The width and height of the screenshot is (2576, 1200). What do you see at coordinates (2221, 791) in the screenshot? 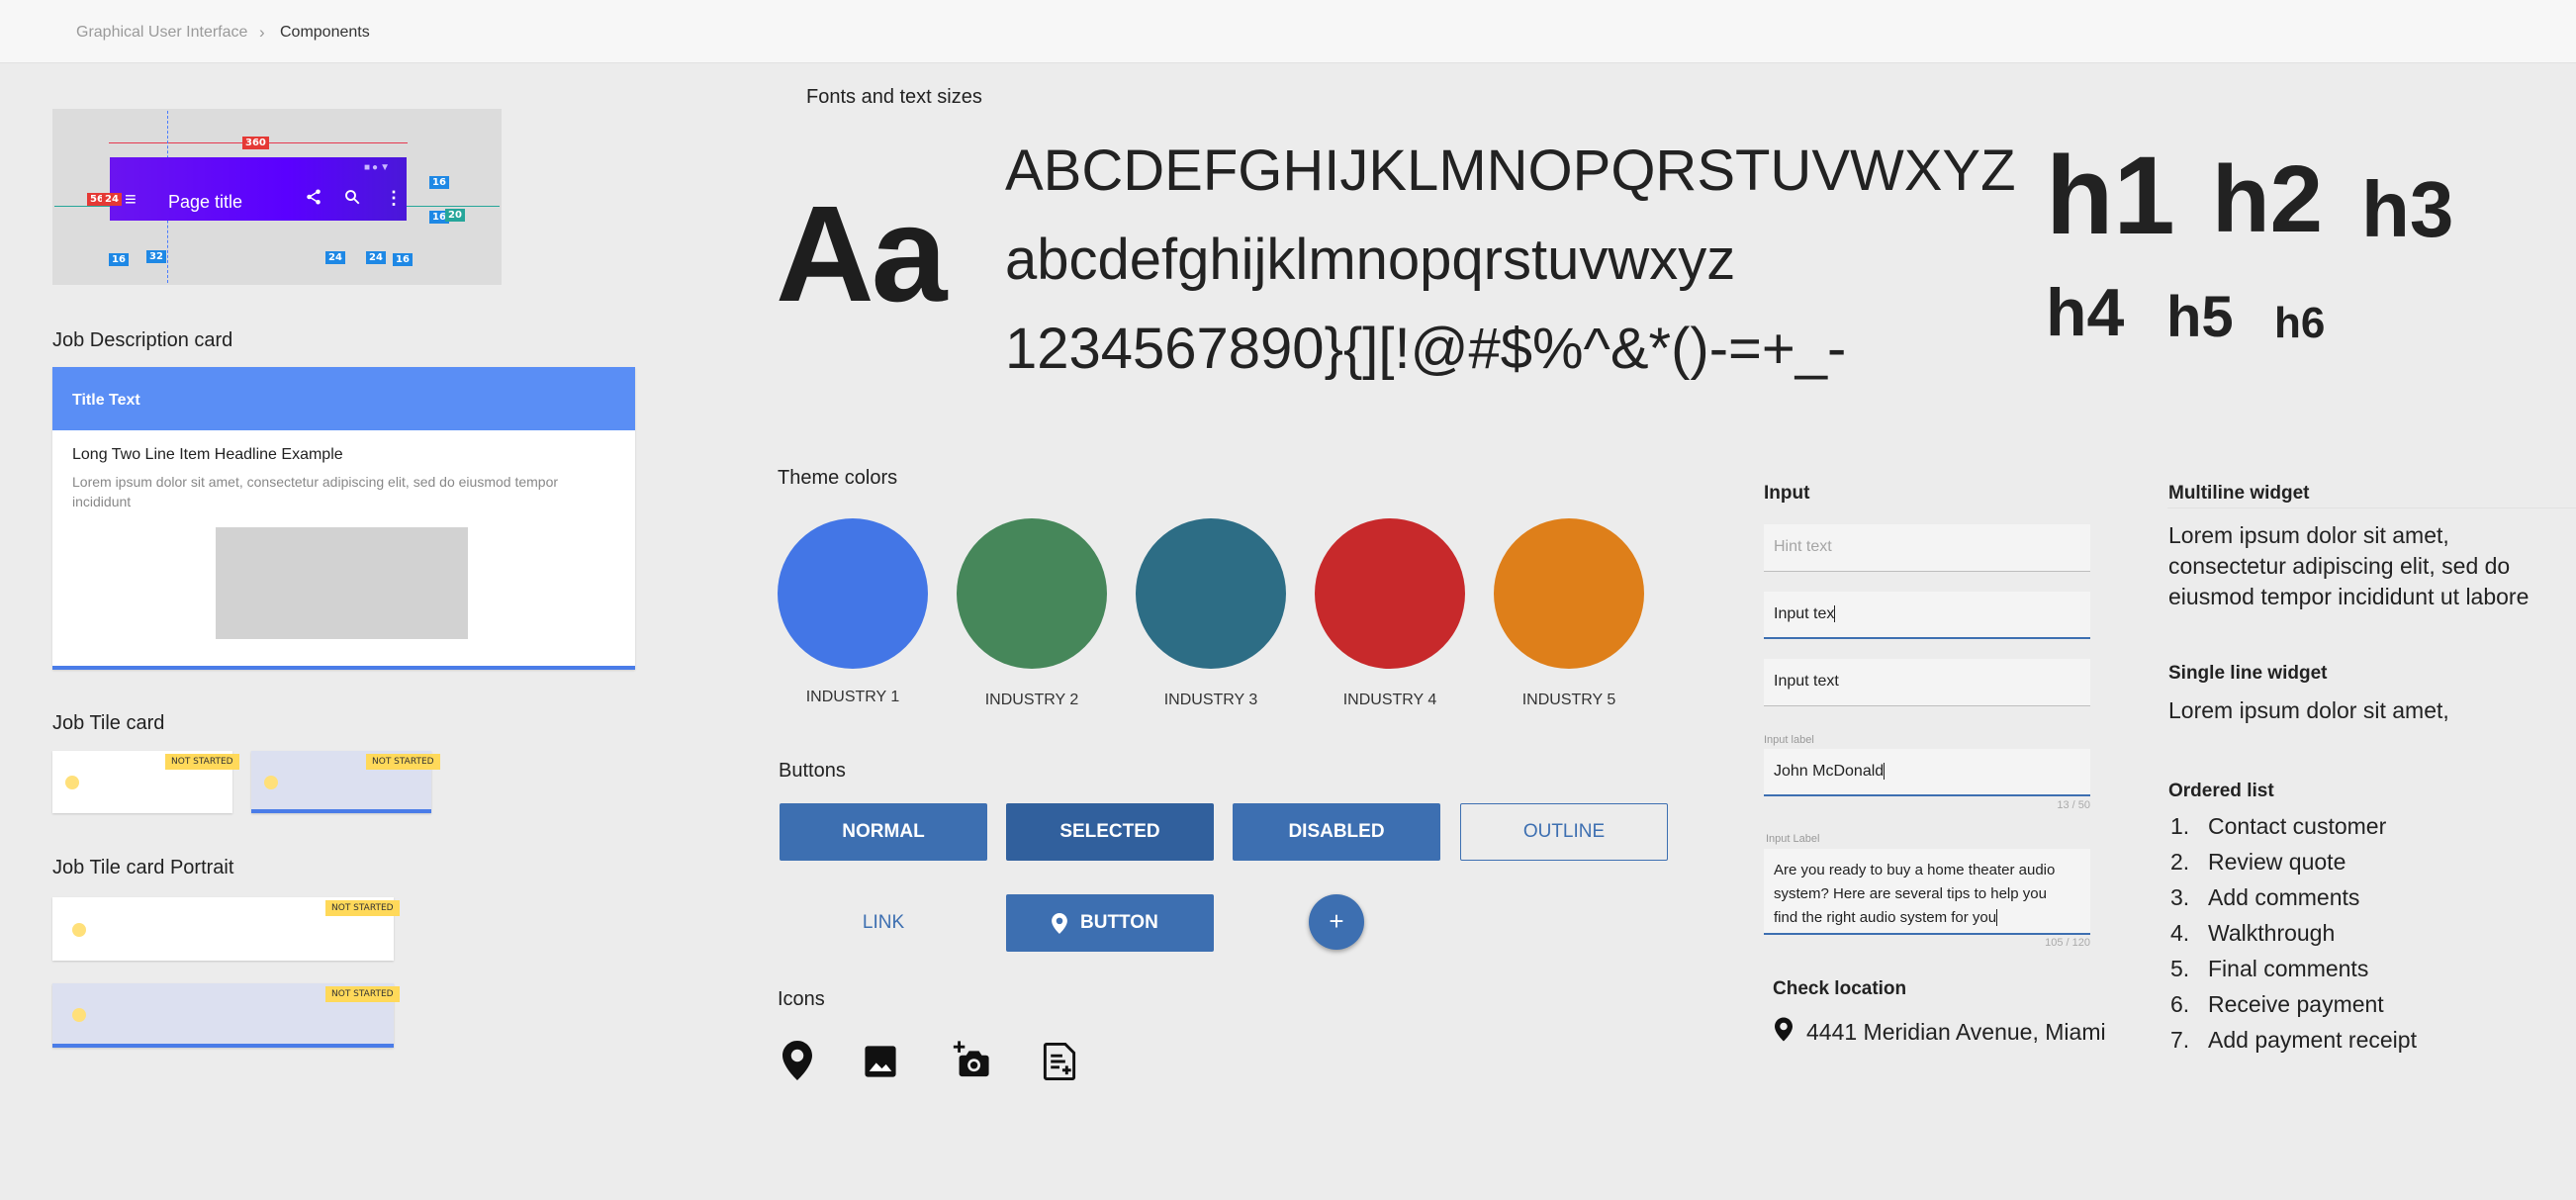
I see `ordered-list-heading: Ordered list` at bounding box center [2221, 791].